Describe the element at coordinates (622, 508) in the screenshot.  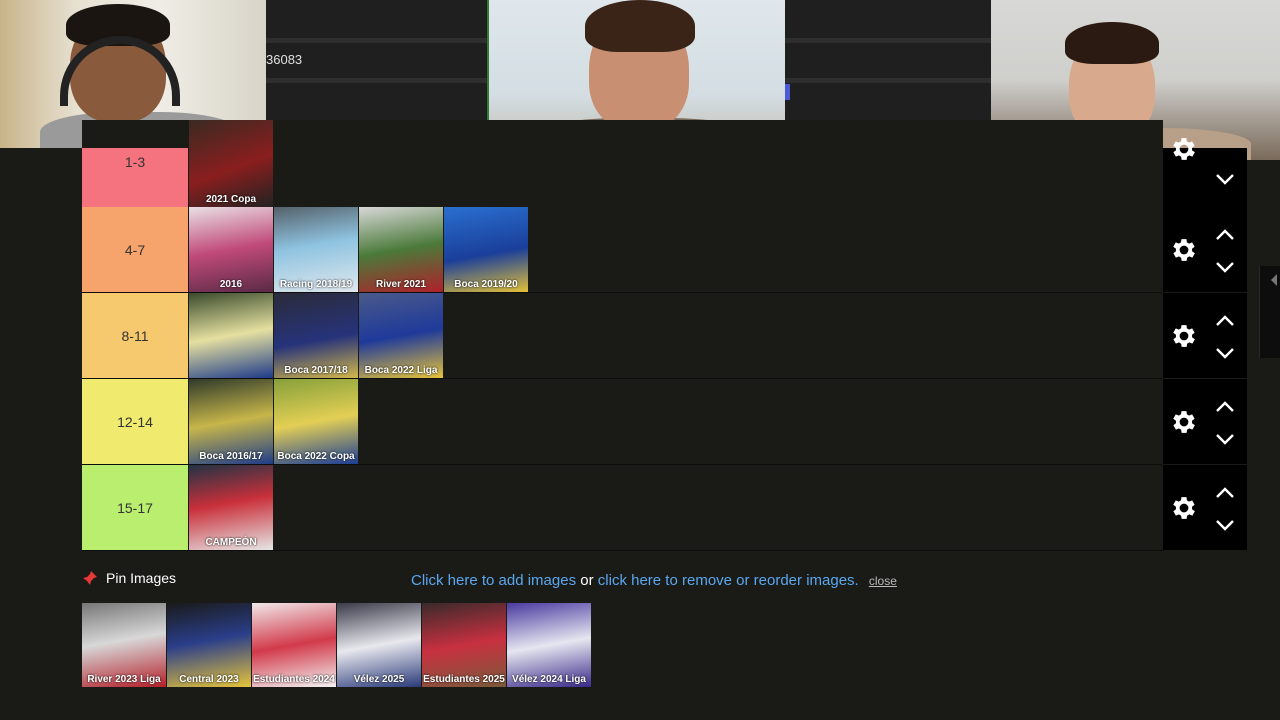
I see `tier-row: 15-17 CAMPEÓN` at that location.